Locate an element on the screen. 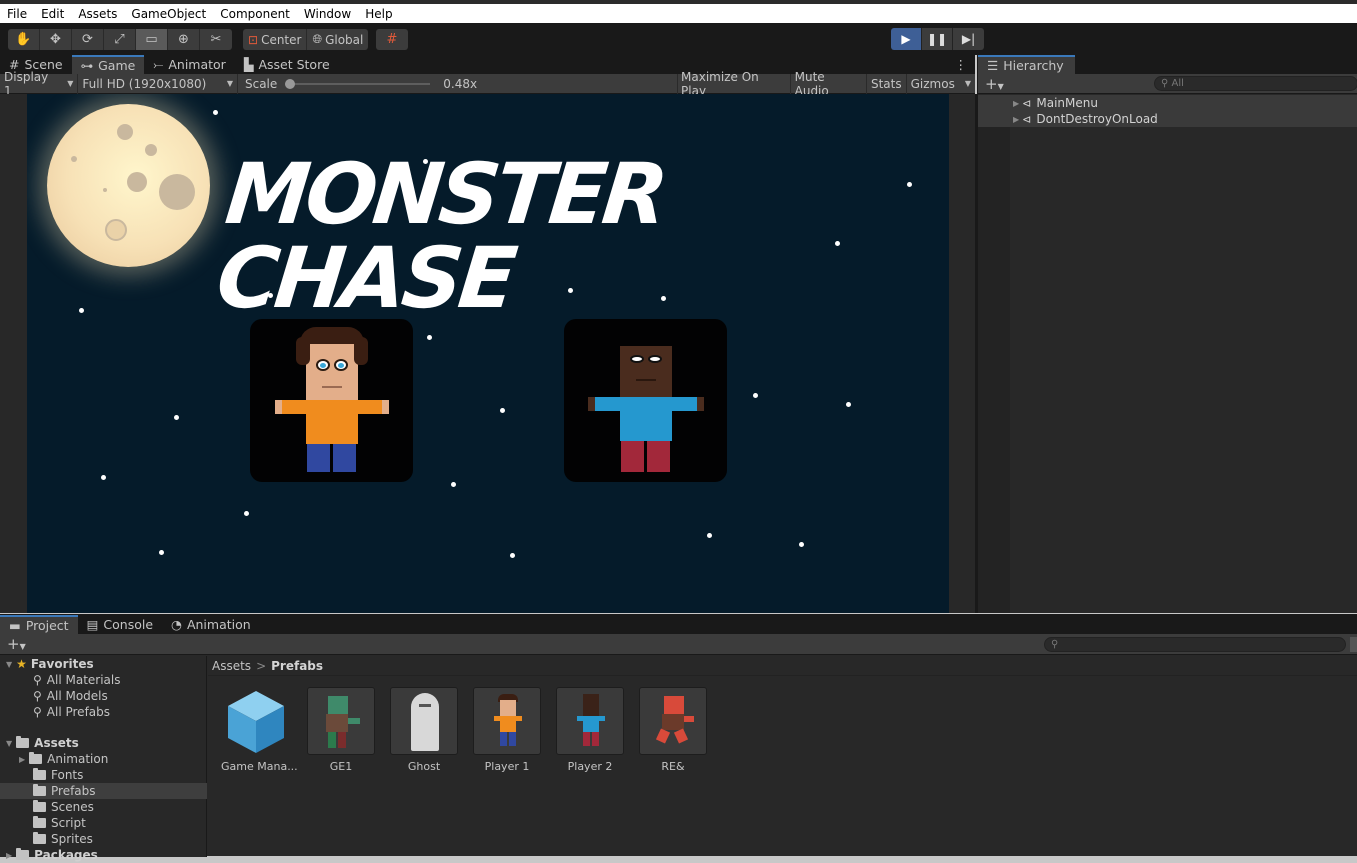  folder-item-sprites: Sprites is located at coordinates (63, 839).